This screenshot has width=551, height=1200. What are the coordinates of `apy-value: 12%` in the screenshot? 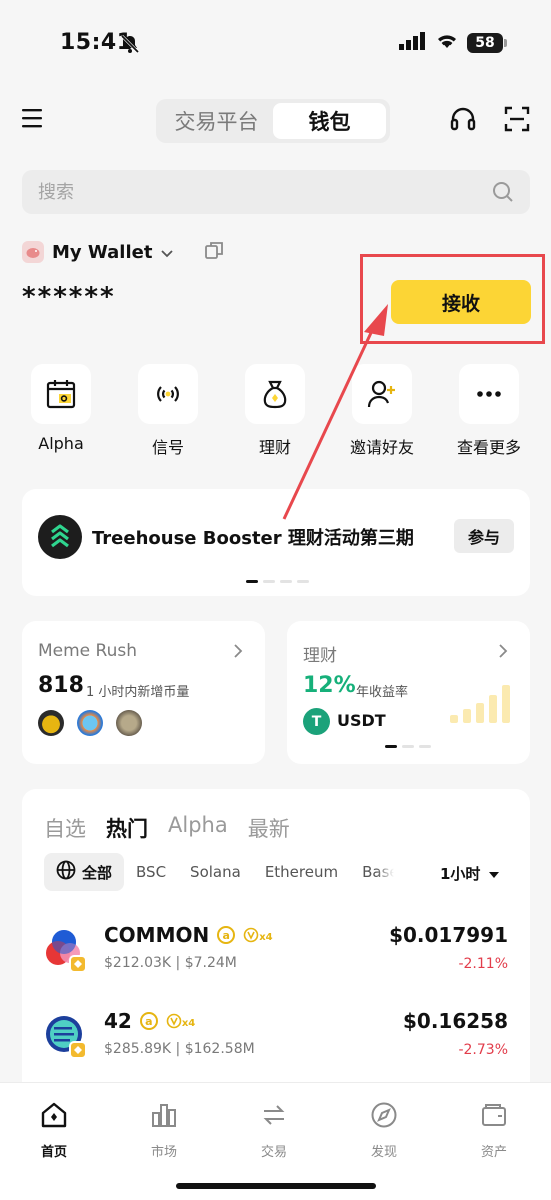 It's located at (329, 685).